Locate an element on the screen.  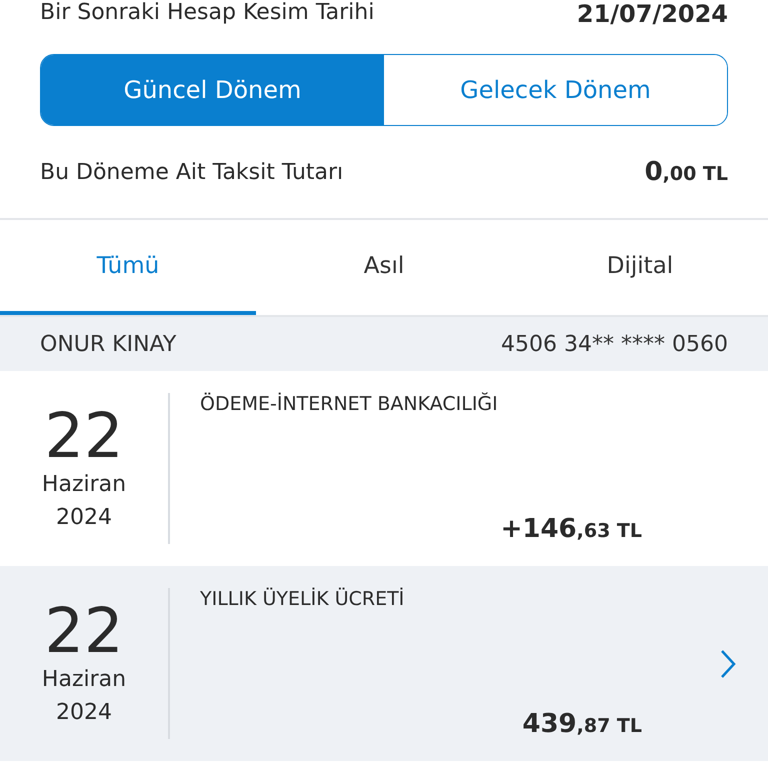
transaction-title: ÖDEME-İNTERNET BANKACILIĞI is located at coordinates (349, 404).